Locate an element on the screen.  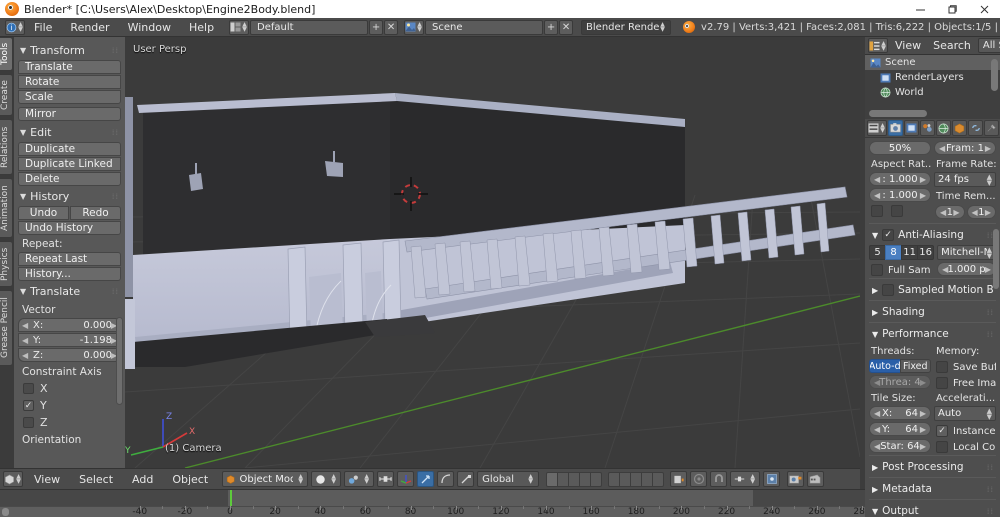
outliner-row-renderlayers: RenderLayers is located at coordinates (932, 77).